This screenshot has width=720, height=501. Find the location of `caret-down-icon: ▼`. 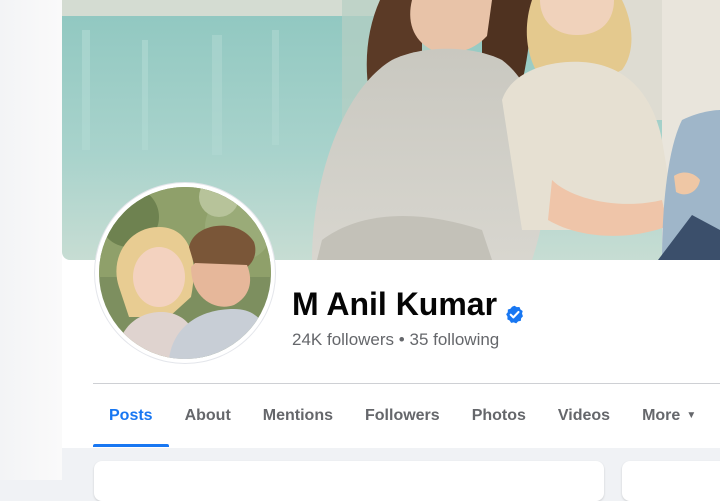

caret-down-icon: ▼ is located at coordinates (691, 415).